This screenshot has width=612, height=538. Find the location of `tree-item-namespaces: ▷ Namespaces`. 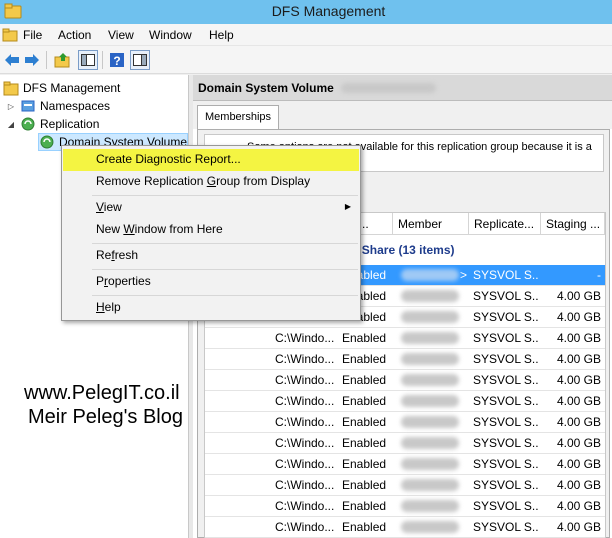

tree-item-namespaces: ▷ Namespaces is located at coordinates (58, 106).